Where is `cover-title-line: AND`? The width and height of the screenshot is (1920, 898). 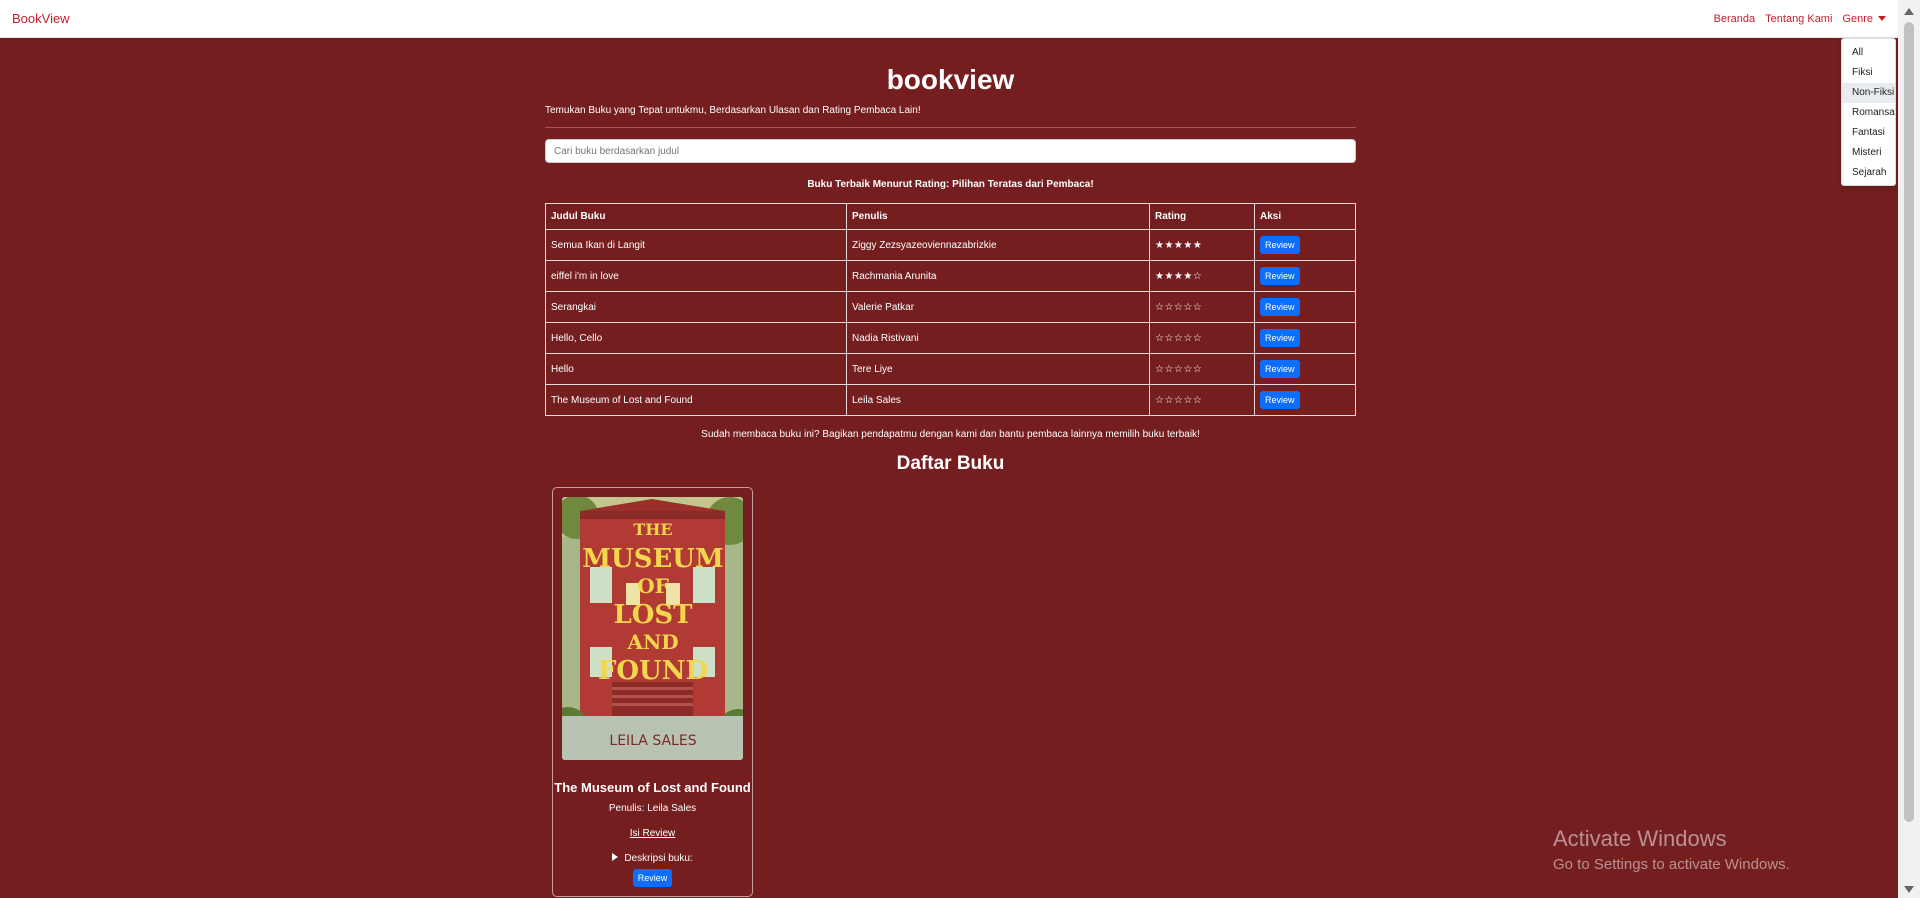
cover-title-line: AND is located at coordinates (652, 642).